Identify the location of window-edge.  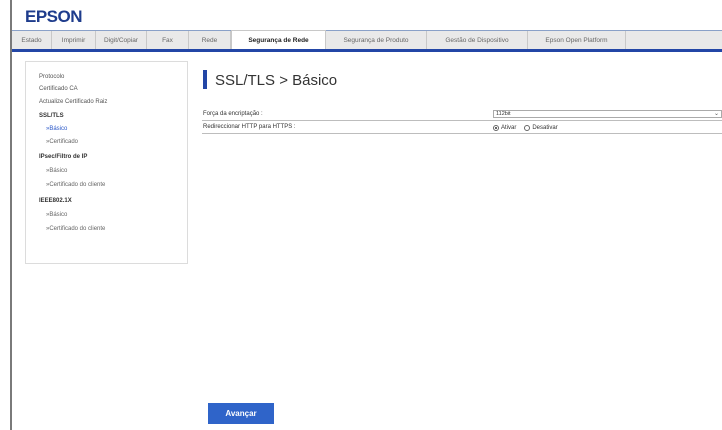
(11, 215).